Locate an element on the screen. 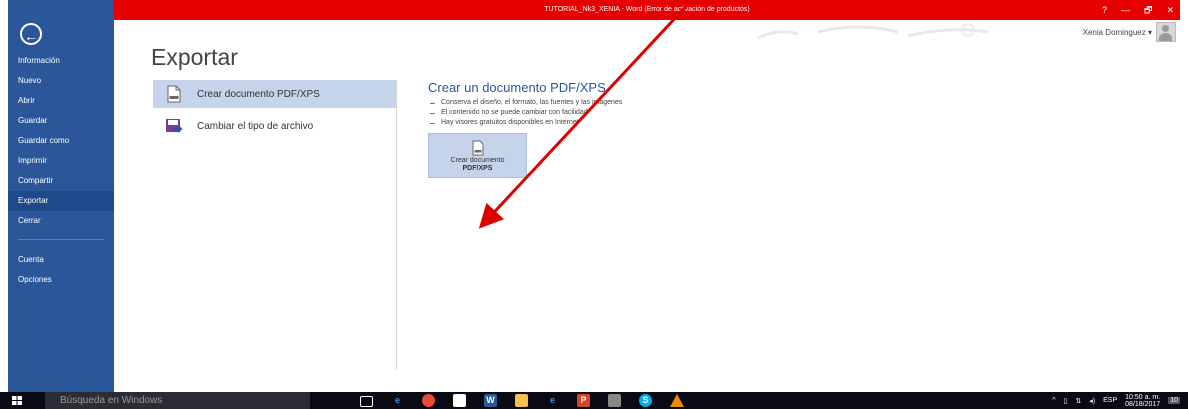 The width and height of the screenshot is (1188, 409). volume-icon: ◂) is located at coordinates (1092, 401).